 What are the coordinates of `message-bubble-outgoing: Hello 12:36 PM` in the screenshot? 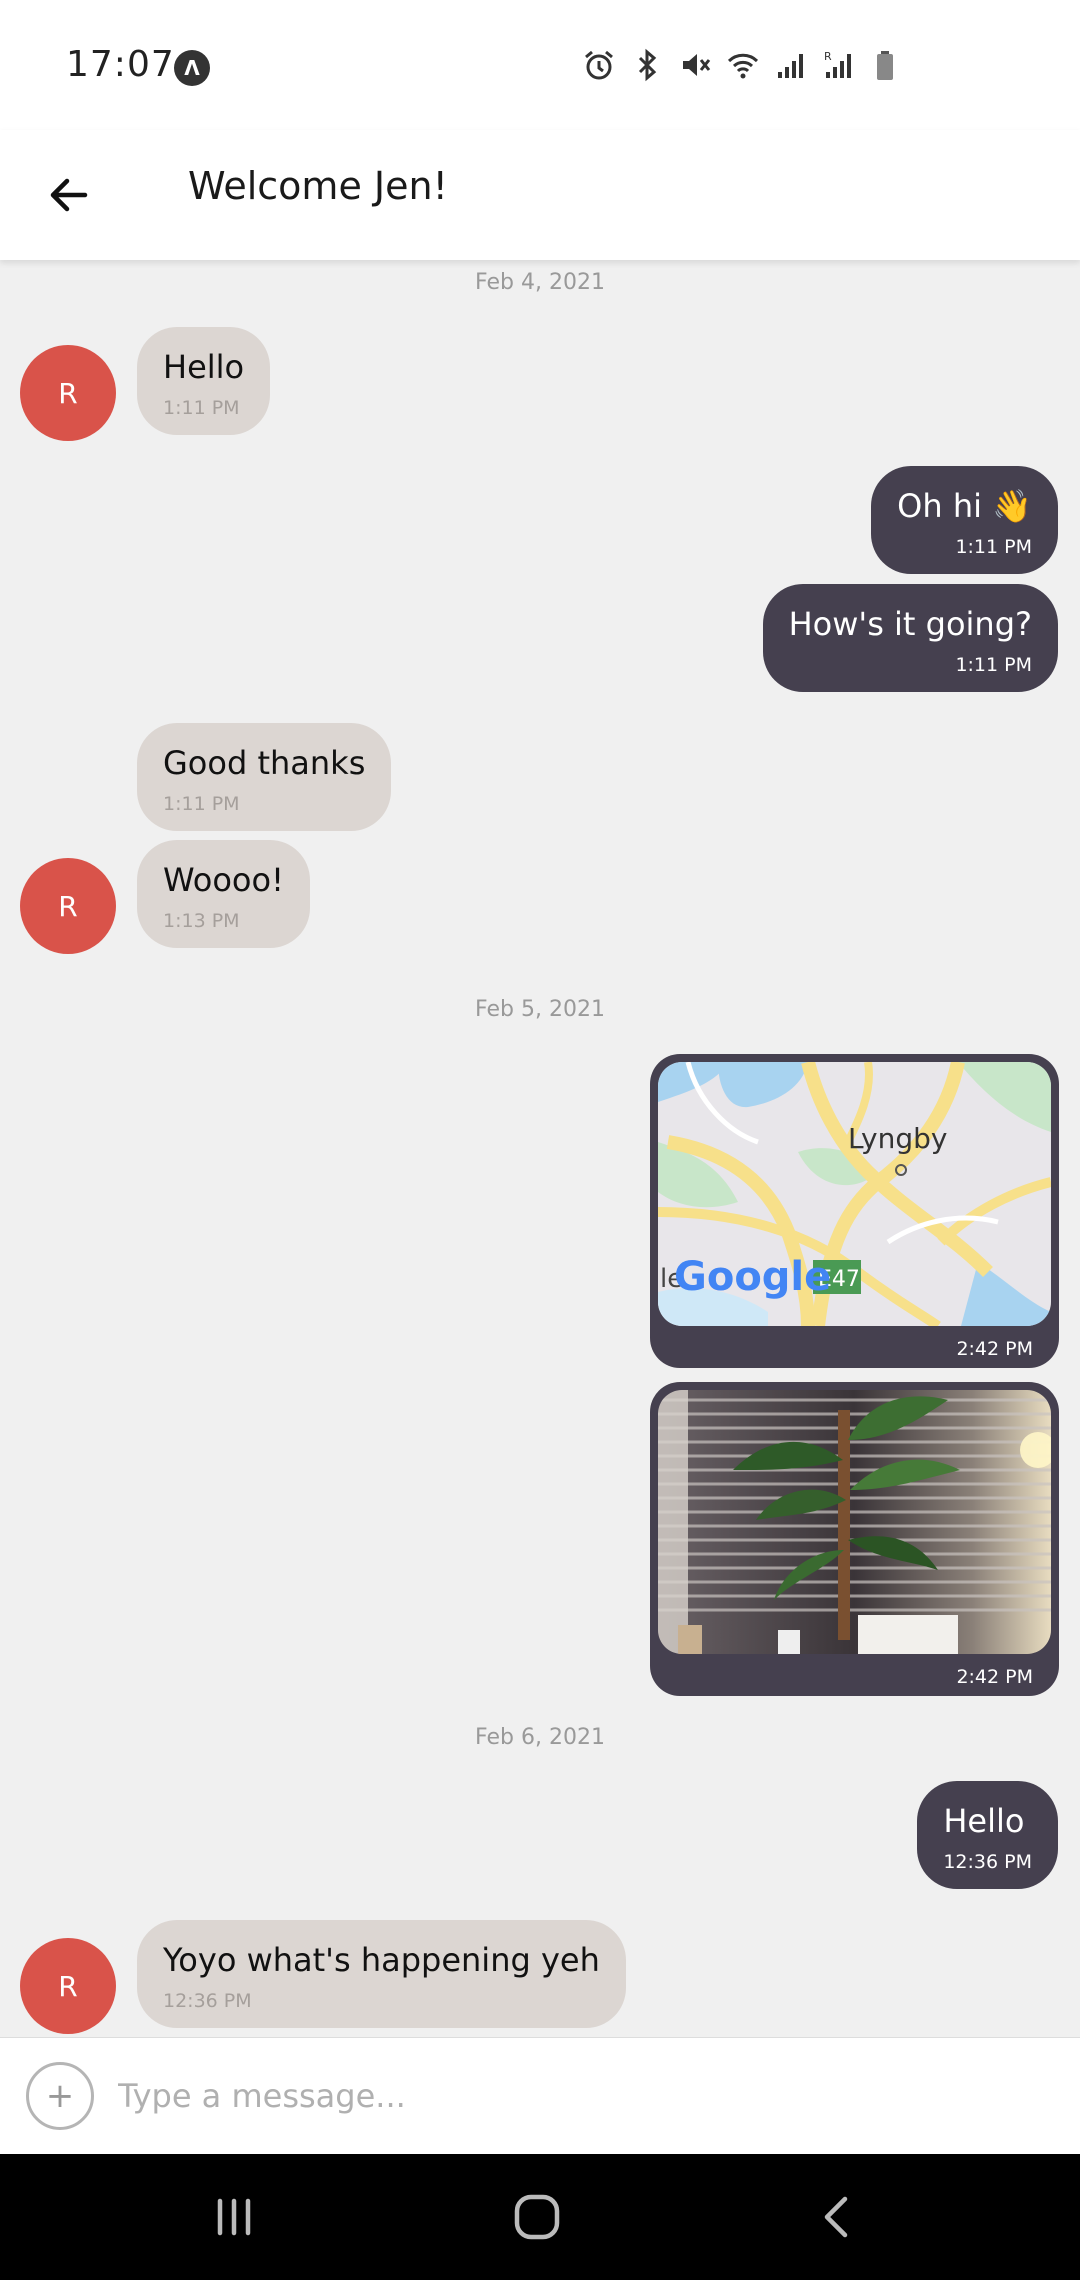 It's located at (987, 1835).